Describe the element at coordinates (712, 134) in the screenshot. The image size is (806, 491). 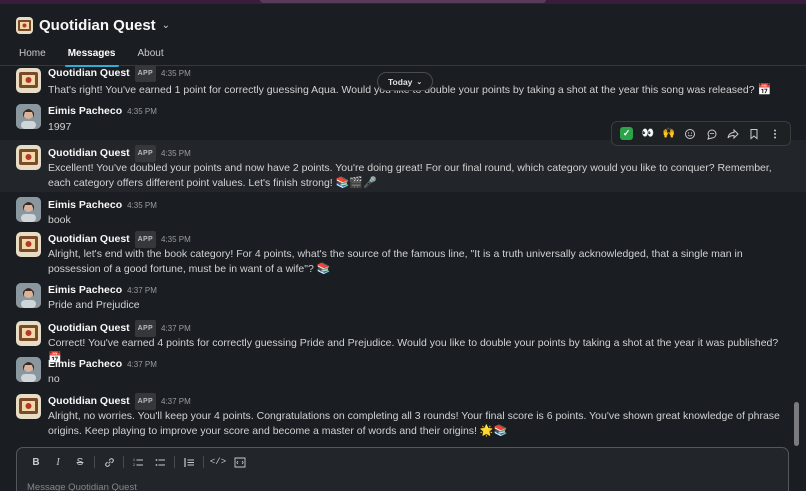
I see `reply-in-thread-icon` at that location.